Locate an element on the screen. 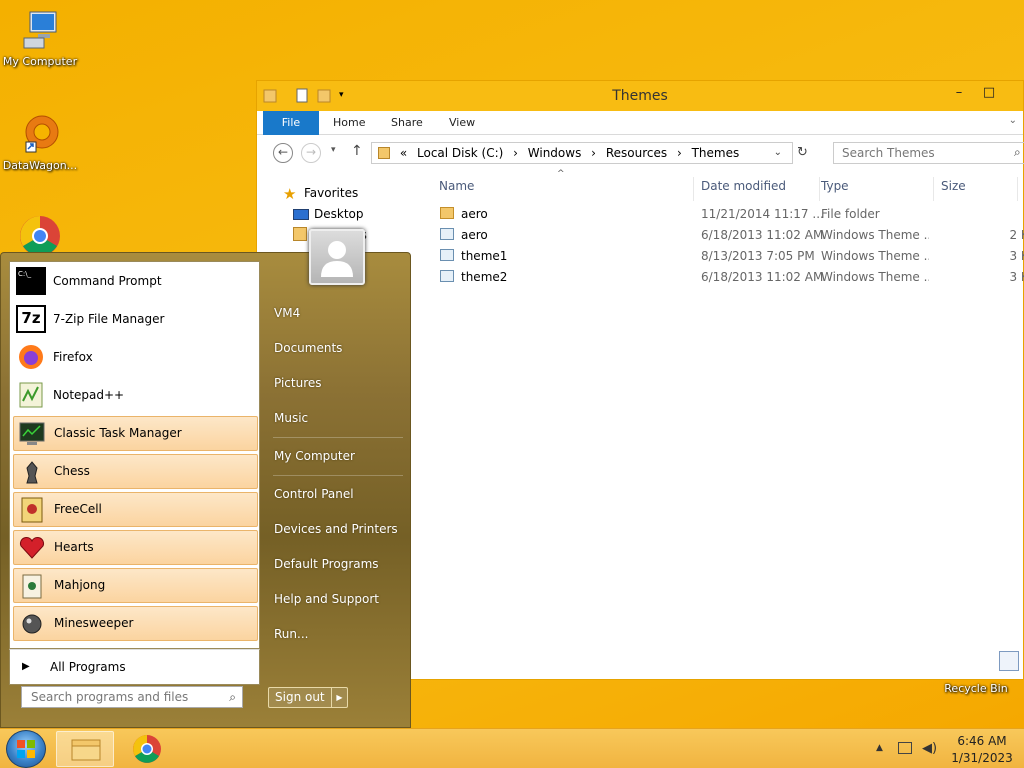 The image size is (1024, 768). menu-item-label: Firefox is located at coordinates (73, 357).